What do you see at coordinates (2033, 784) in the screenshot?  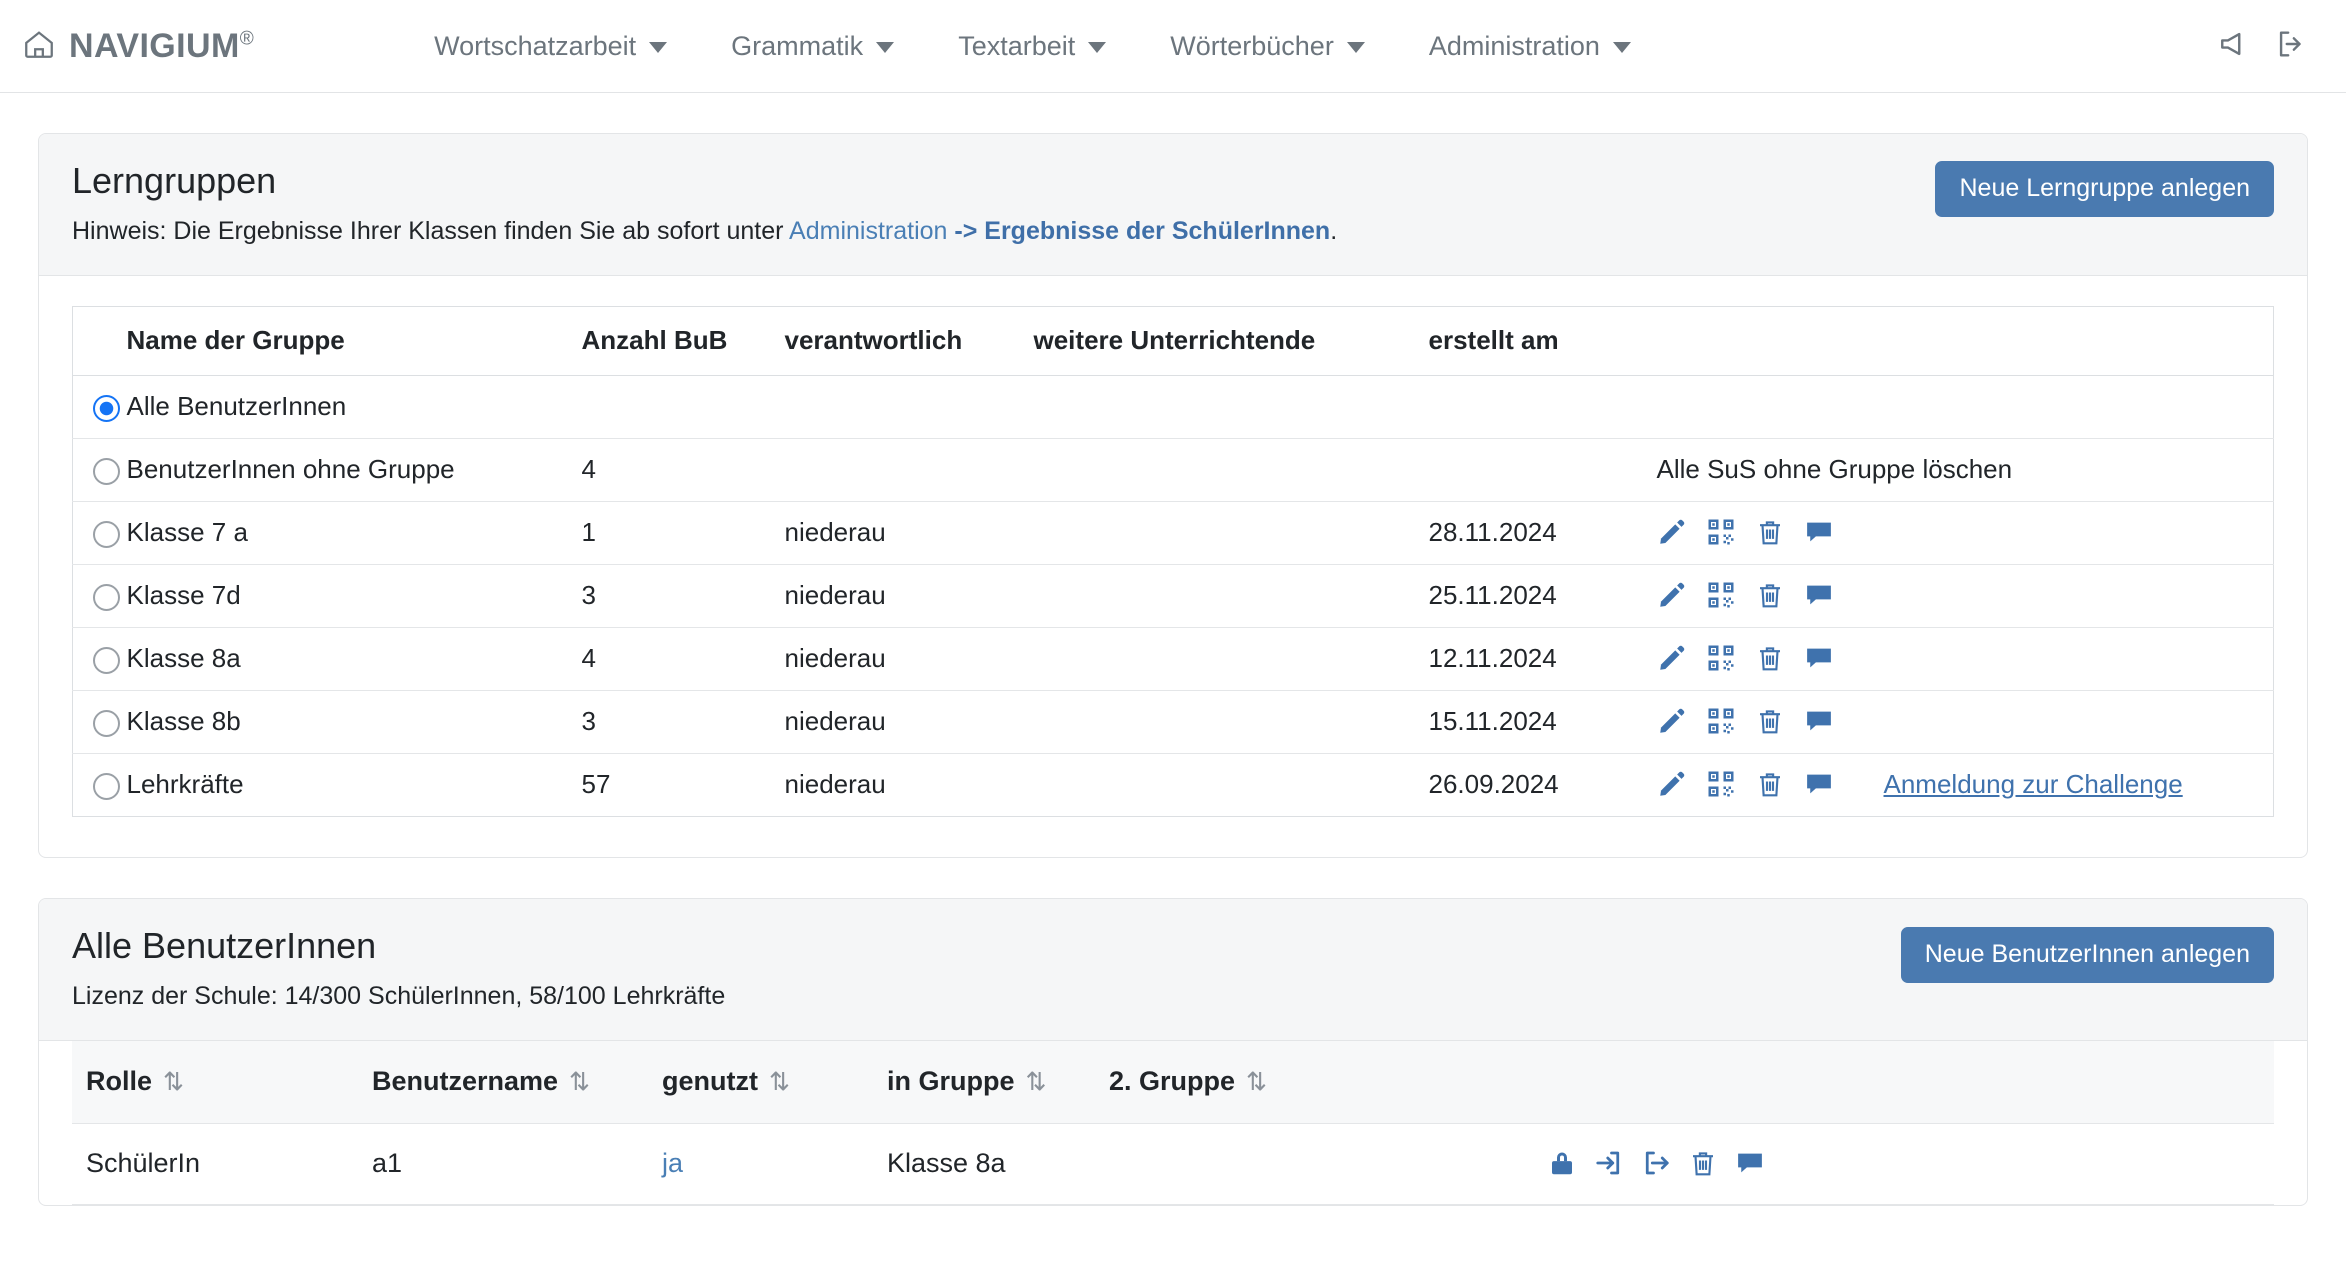 I see `challenge-signup-link: Anmeldung zur Challenge` at bounding box center [2033, 784].